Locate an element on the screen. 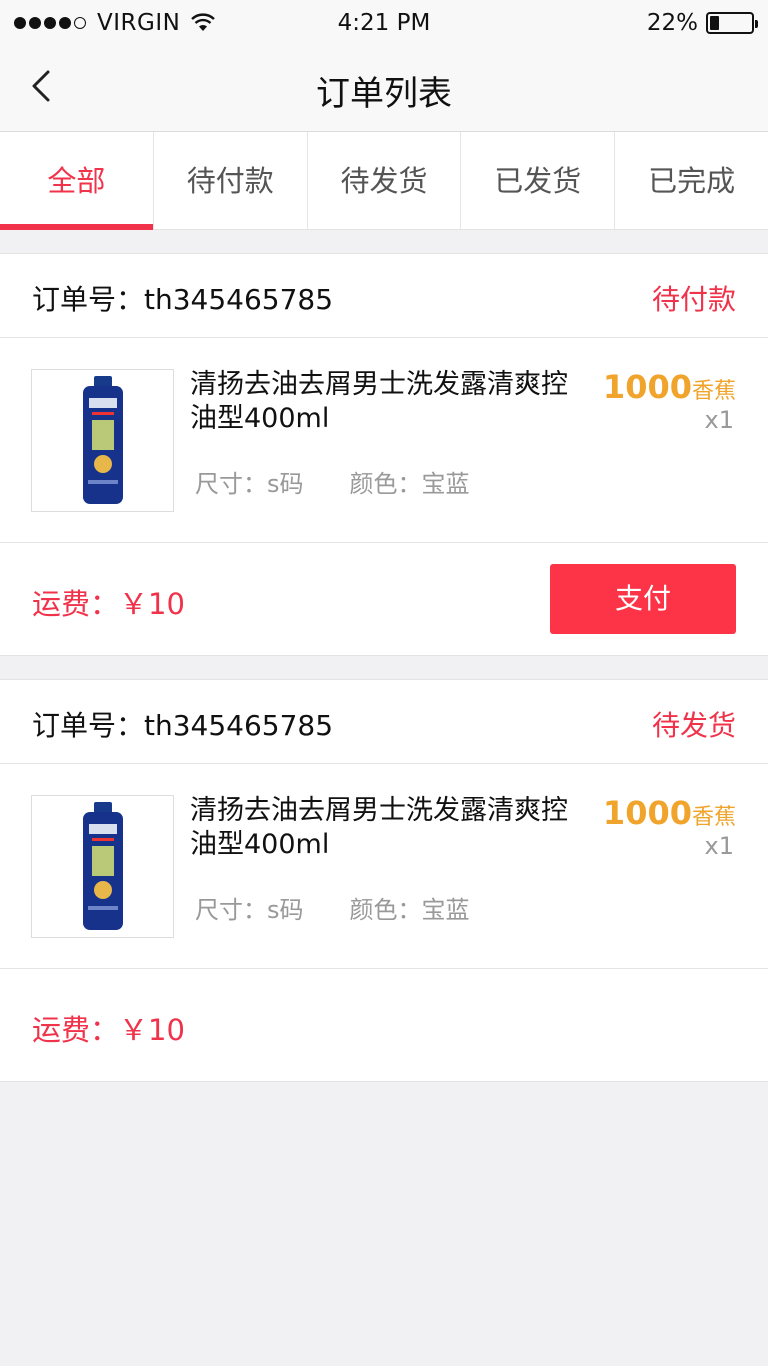 This screenshot has width=768, height=1366. tab-shipped: 已发货 is located at coordinates (538, 180).